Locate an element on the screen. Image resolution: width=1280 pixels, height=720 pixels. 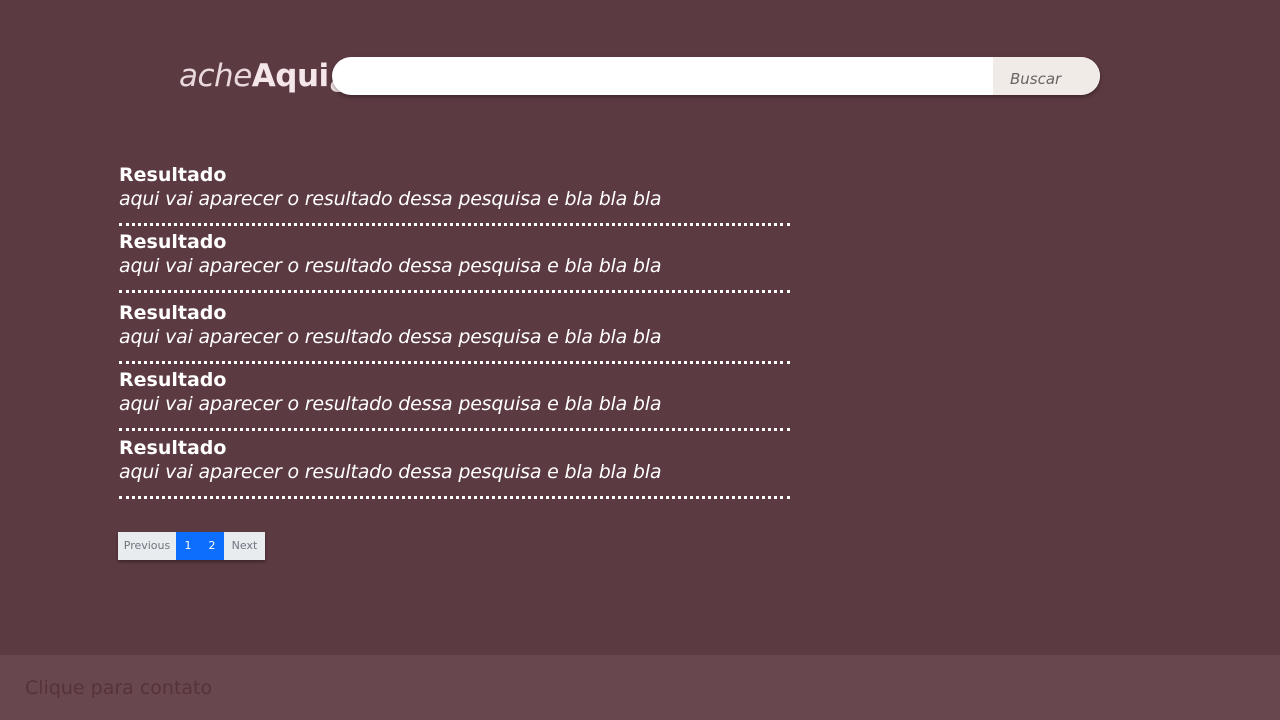
pagination: Previous 1 2 Next is located at coordinates (191, 546).